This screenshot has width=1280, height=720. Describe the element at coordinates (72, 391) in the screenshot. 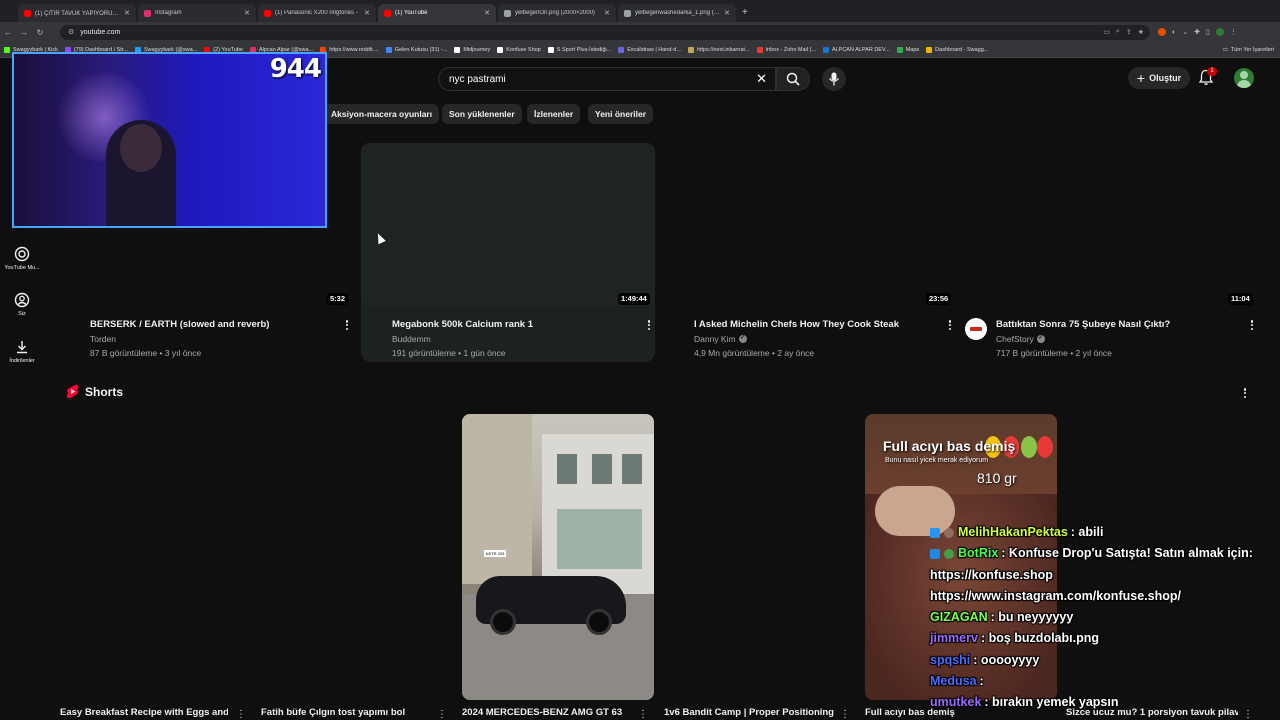

I see `shorts-logo-icon` at that location.